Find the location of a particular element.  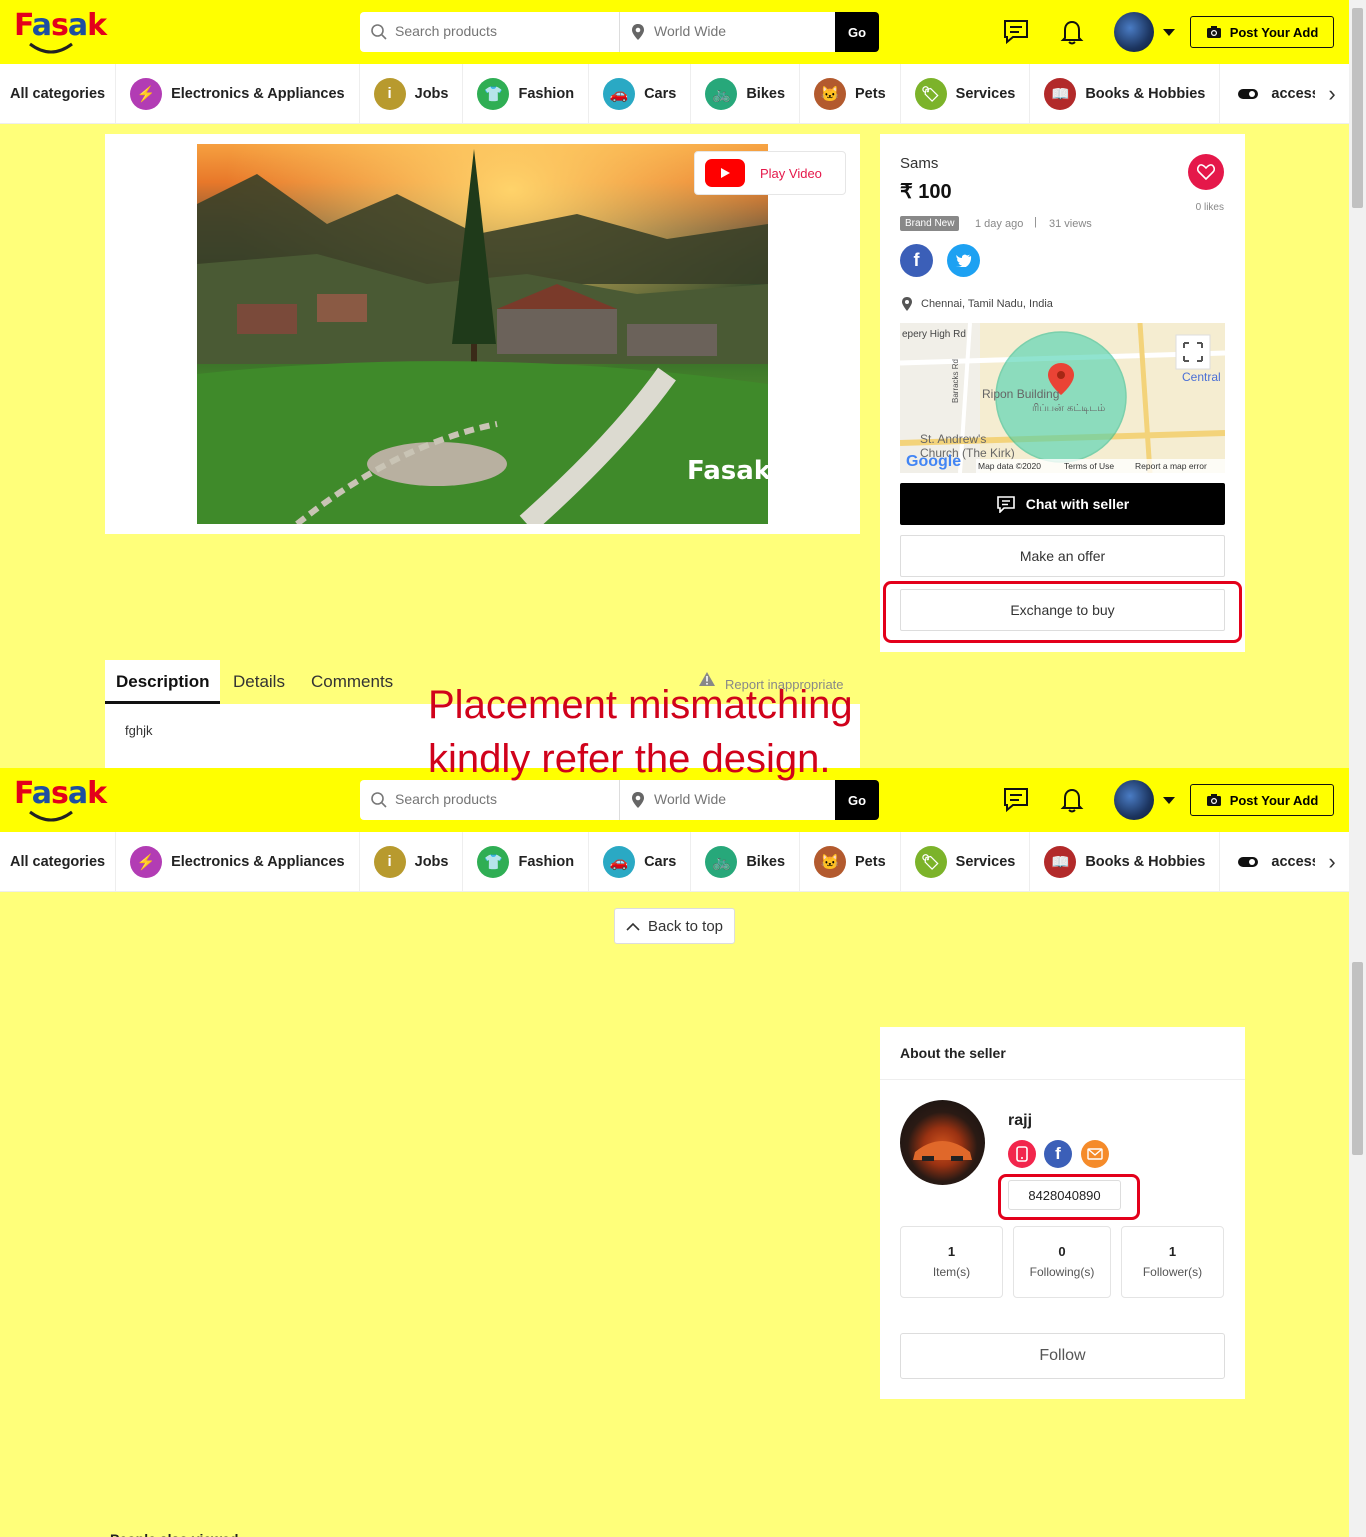

back-to-top-button: Back to top is located at coordinates (674, 926).